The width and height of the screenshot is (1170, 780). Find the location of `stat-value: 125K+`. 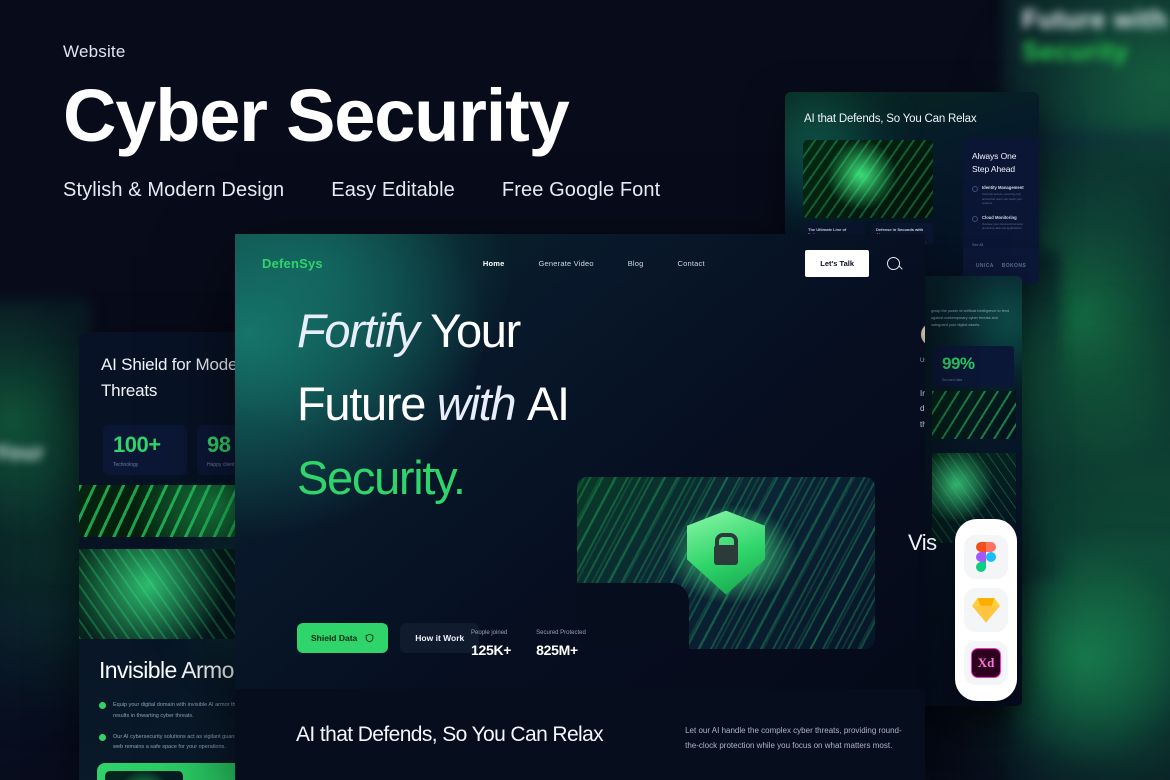

stat-value: 125K+ is located at coordinates (491, 650).